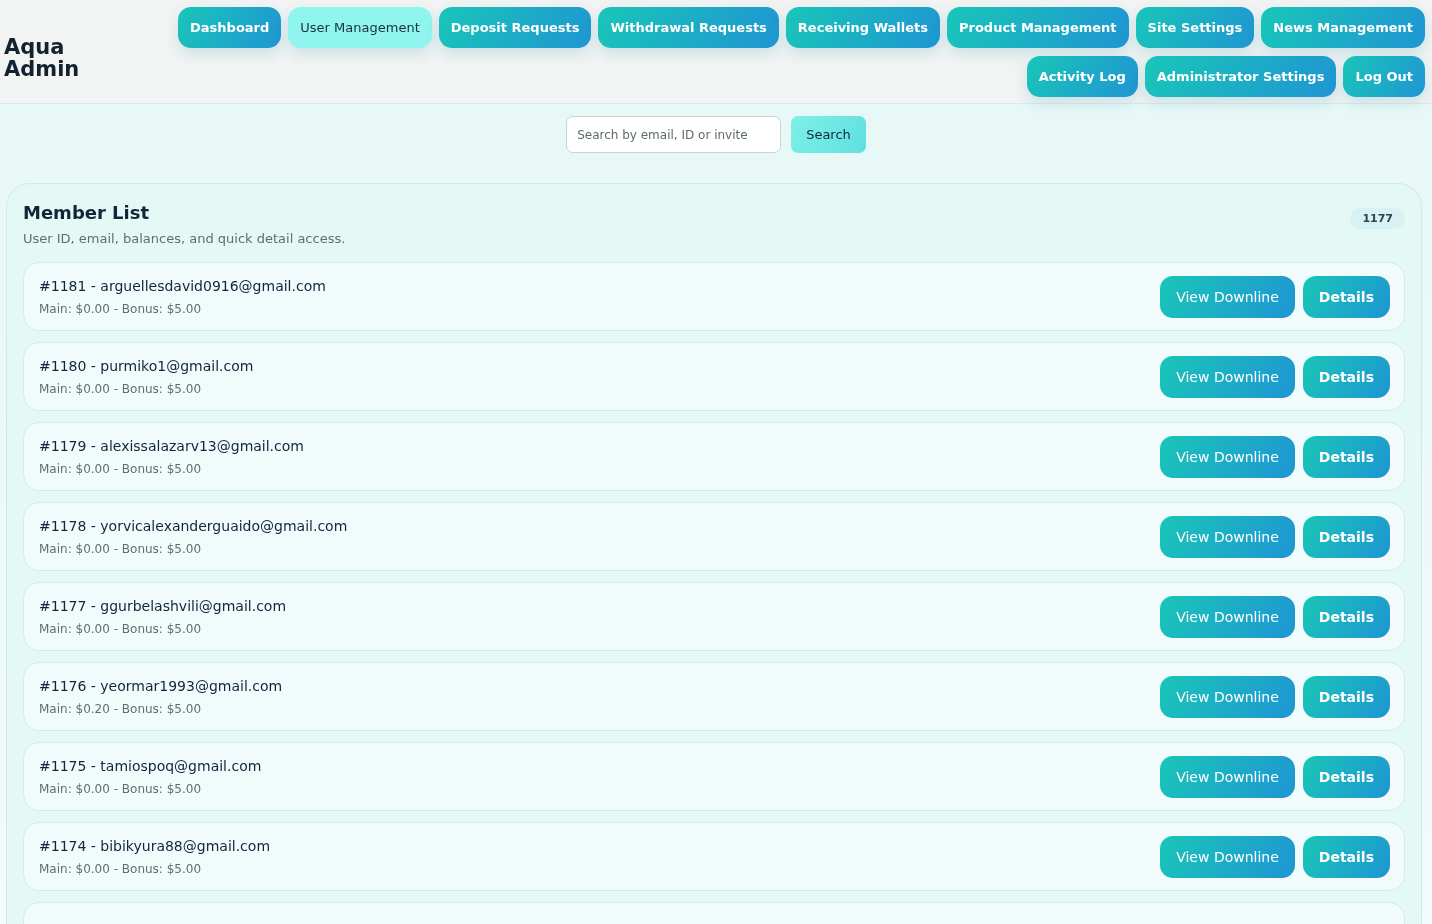  Describe the element at coordinates (121, 708) in the screenshot. I see `member-balances: Main: $0.20 - Bonus: $5.00` at that location.